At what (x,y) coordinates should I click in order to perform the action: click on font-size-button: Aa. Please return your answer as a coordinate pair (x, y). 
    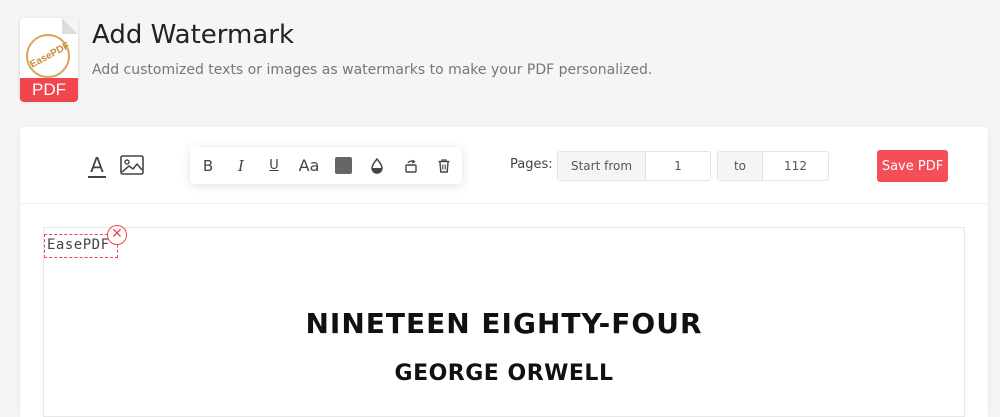
    Looking at the image, I should click on (309, 166).